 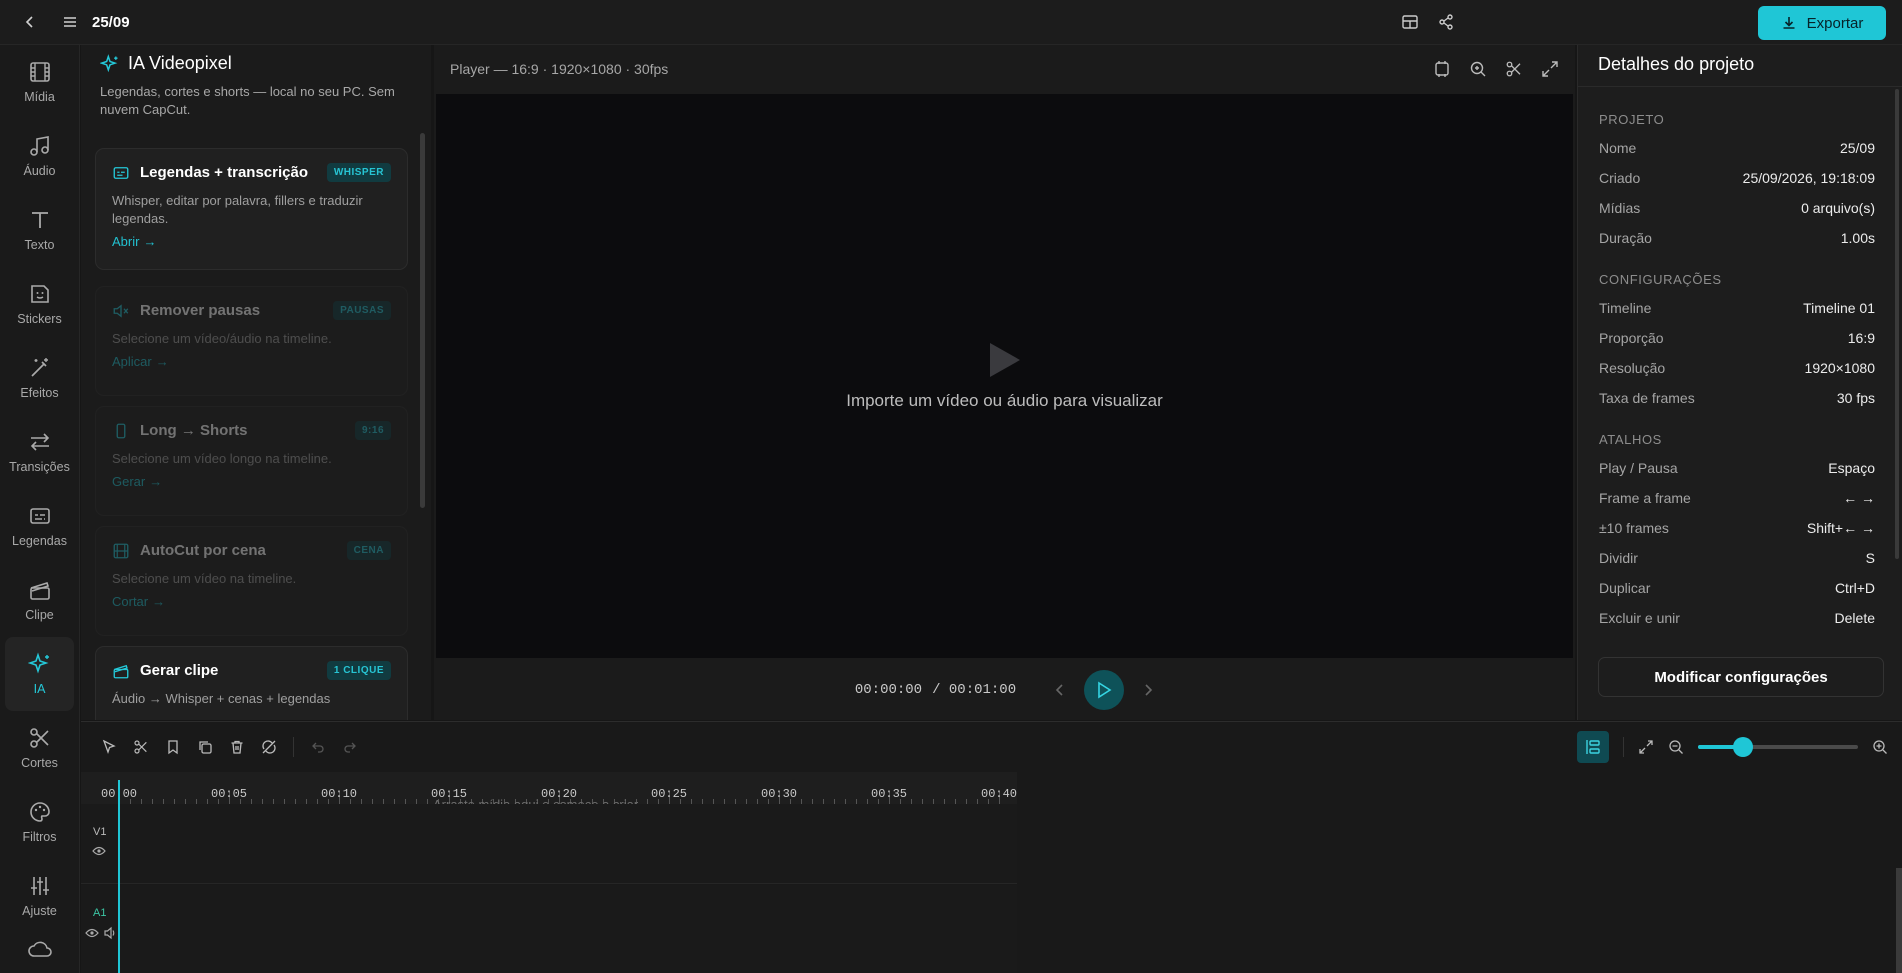 What do you see at coordinates (39, 541) in the screenshot?
I see `rail-label: Legendas` at bounding box center [39, 541].